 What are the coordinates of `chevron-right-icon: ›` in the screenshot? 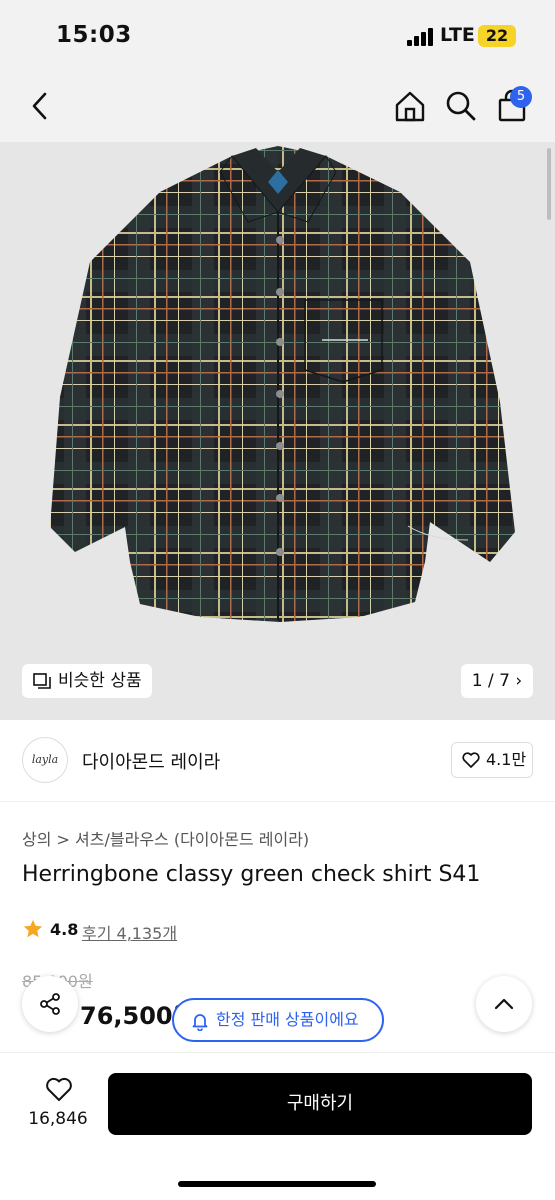 It's located at (519, 681).